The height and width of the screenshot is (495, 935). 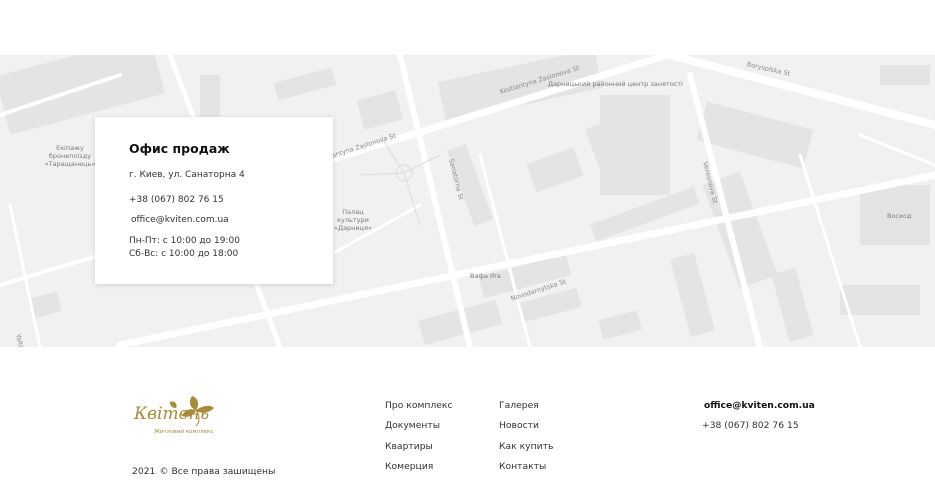 I want to click on footer-email: office@kviten.com.ua, so click(x=759, y=405).